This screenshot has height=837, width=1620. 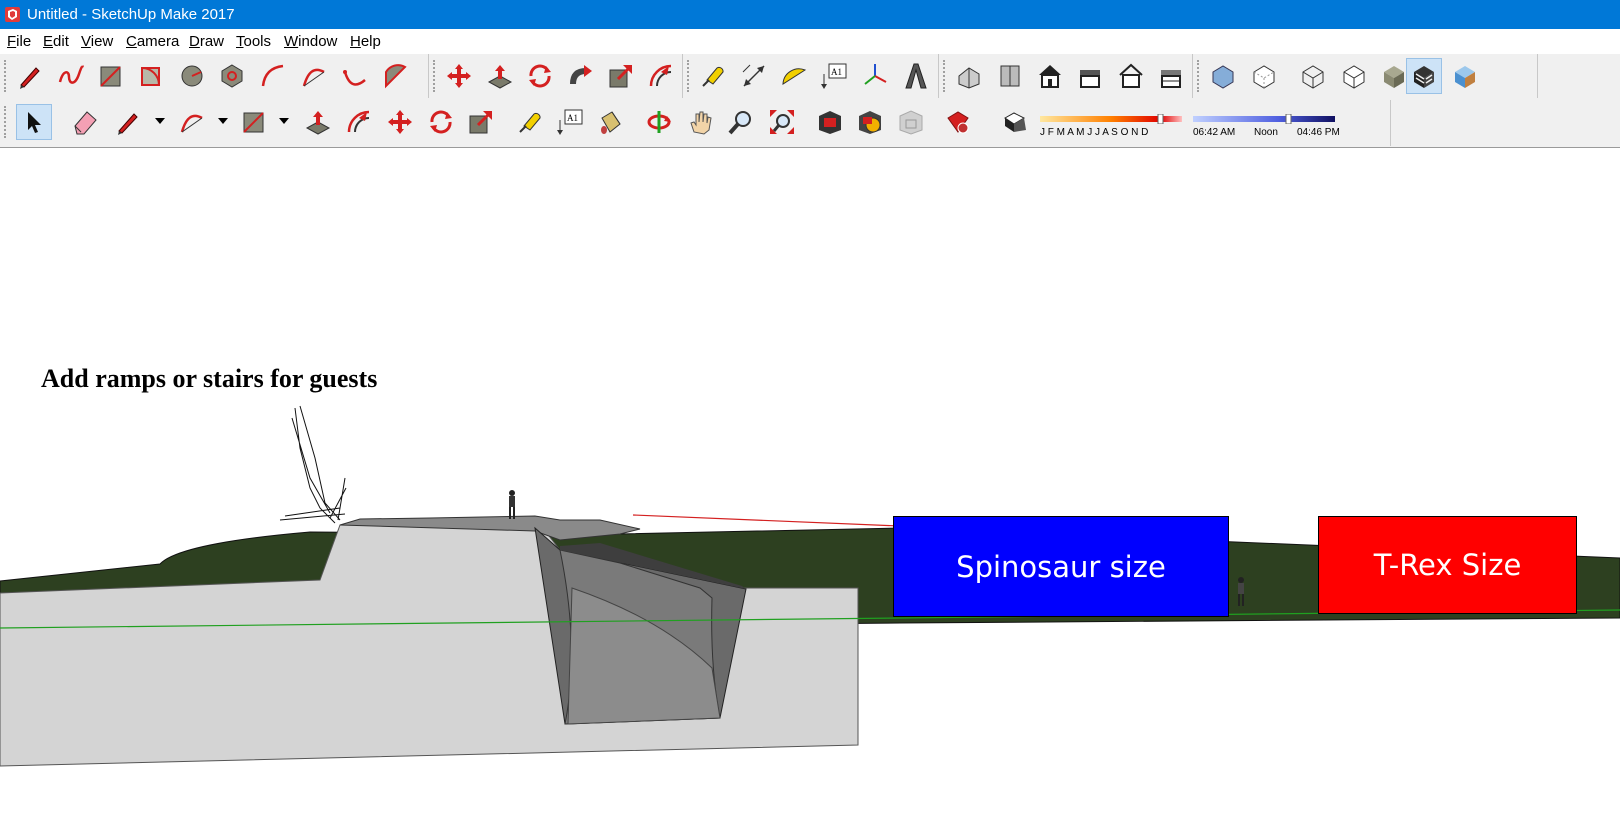 What do you see at coordinates (870, 122) in the screenshot?
I see `share-model-button` at bounding box center [870, 122].